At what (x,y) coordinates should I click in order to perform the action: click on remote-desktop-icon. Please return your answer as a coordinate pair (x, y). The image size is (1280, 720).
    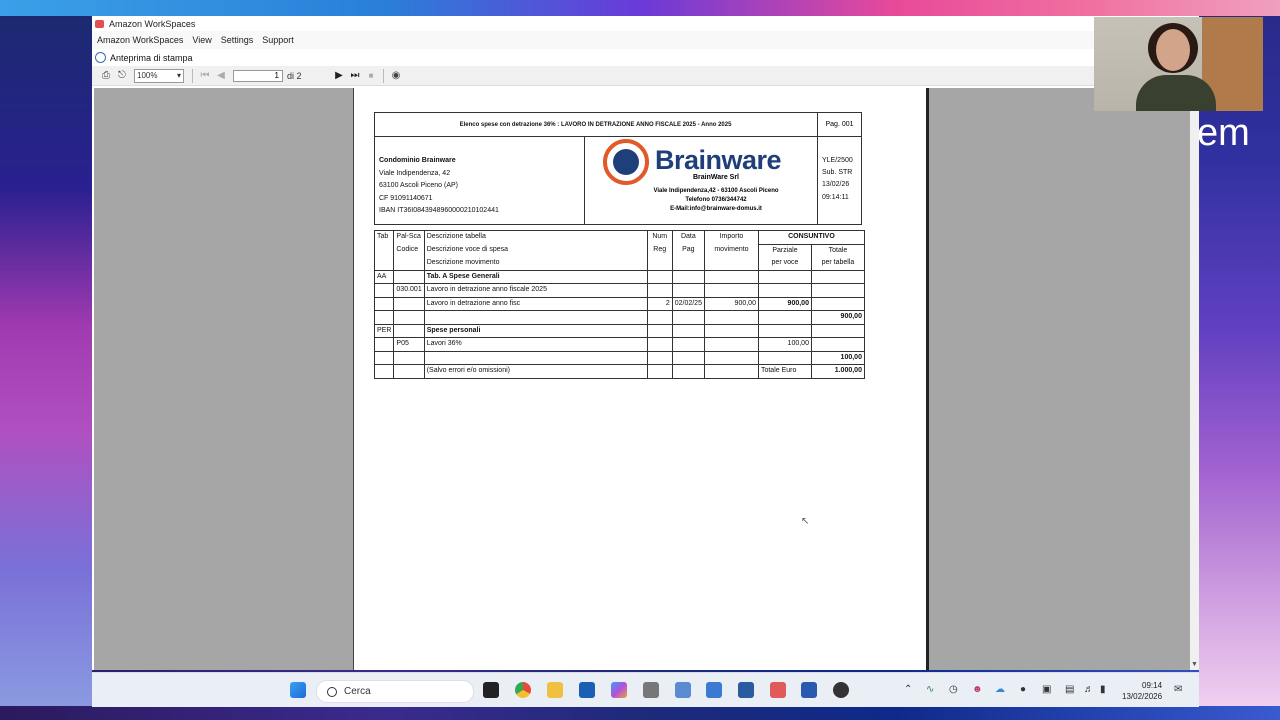
    Looking at the image, I should click on (746, 690).